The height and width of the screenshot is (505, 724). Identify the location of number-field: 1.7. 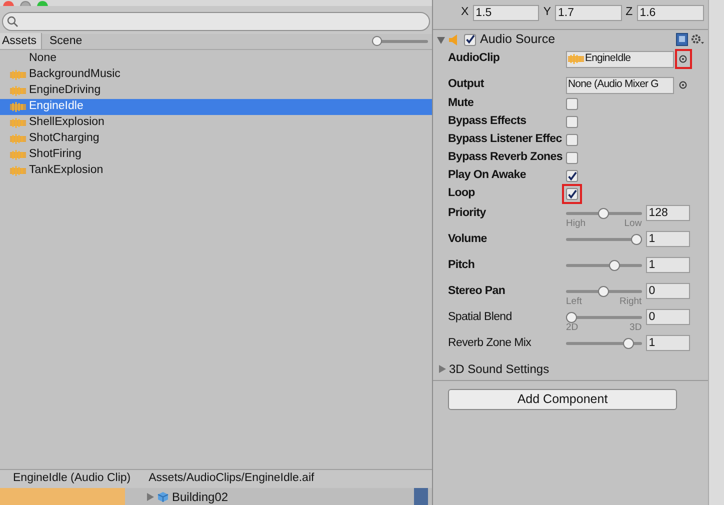
(588, 13).